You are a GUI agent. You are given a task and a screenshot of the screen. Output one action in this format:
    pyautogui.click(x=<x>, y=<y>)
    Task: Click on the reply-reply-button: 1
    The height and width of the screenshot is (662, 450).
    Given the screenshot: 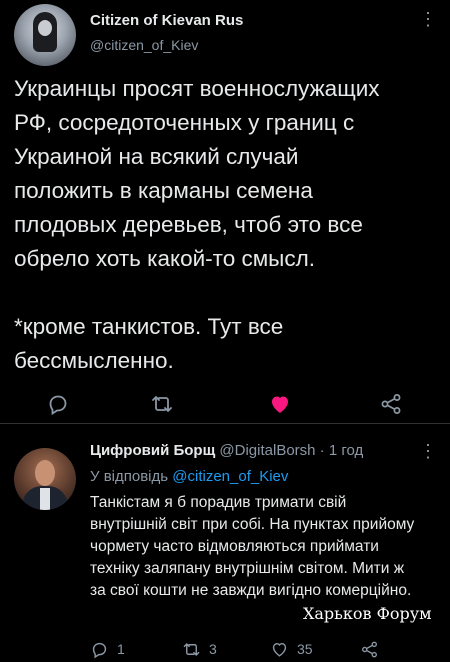 What is the action you would take?
    pyautogui.click(x=107, y=649)
    